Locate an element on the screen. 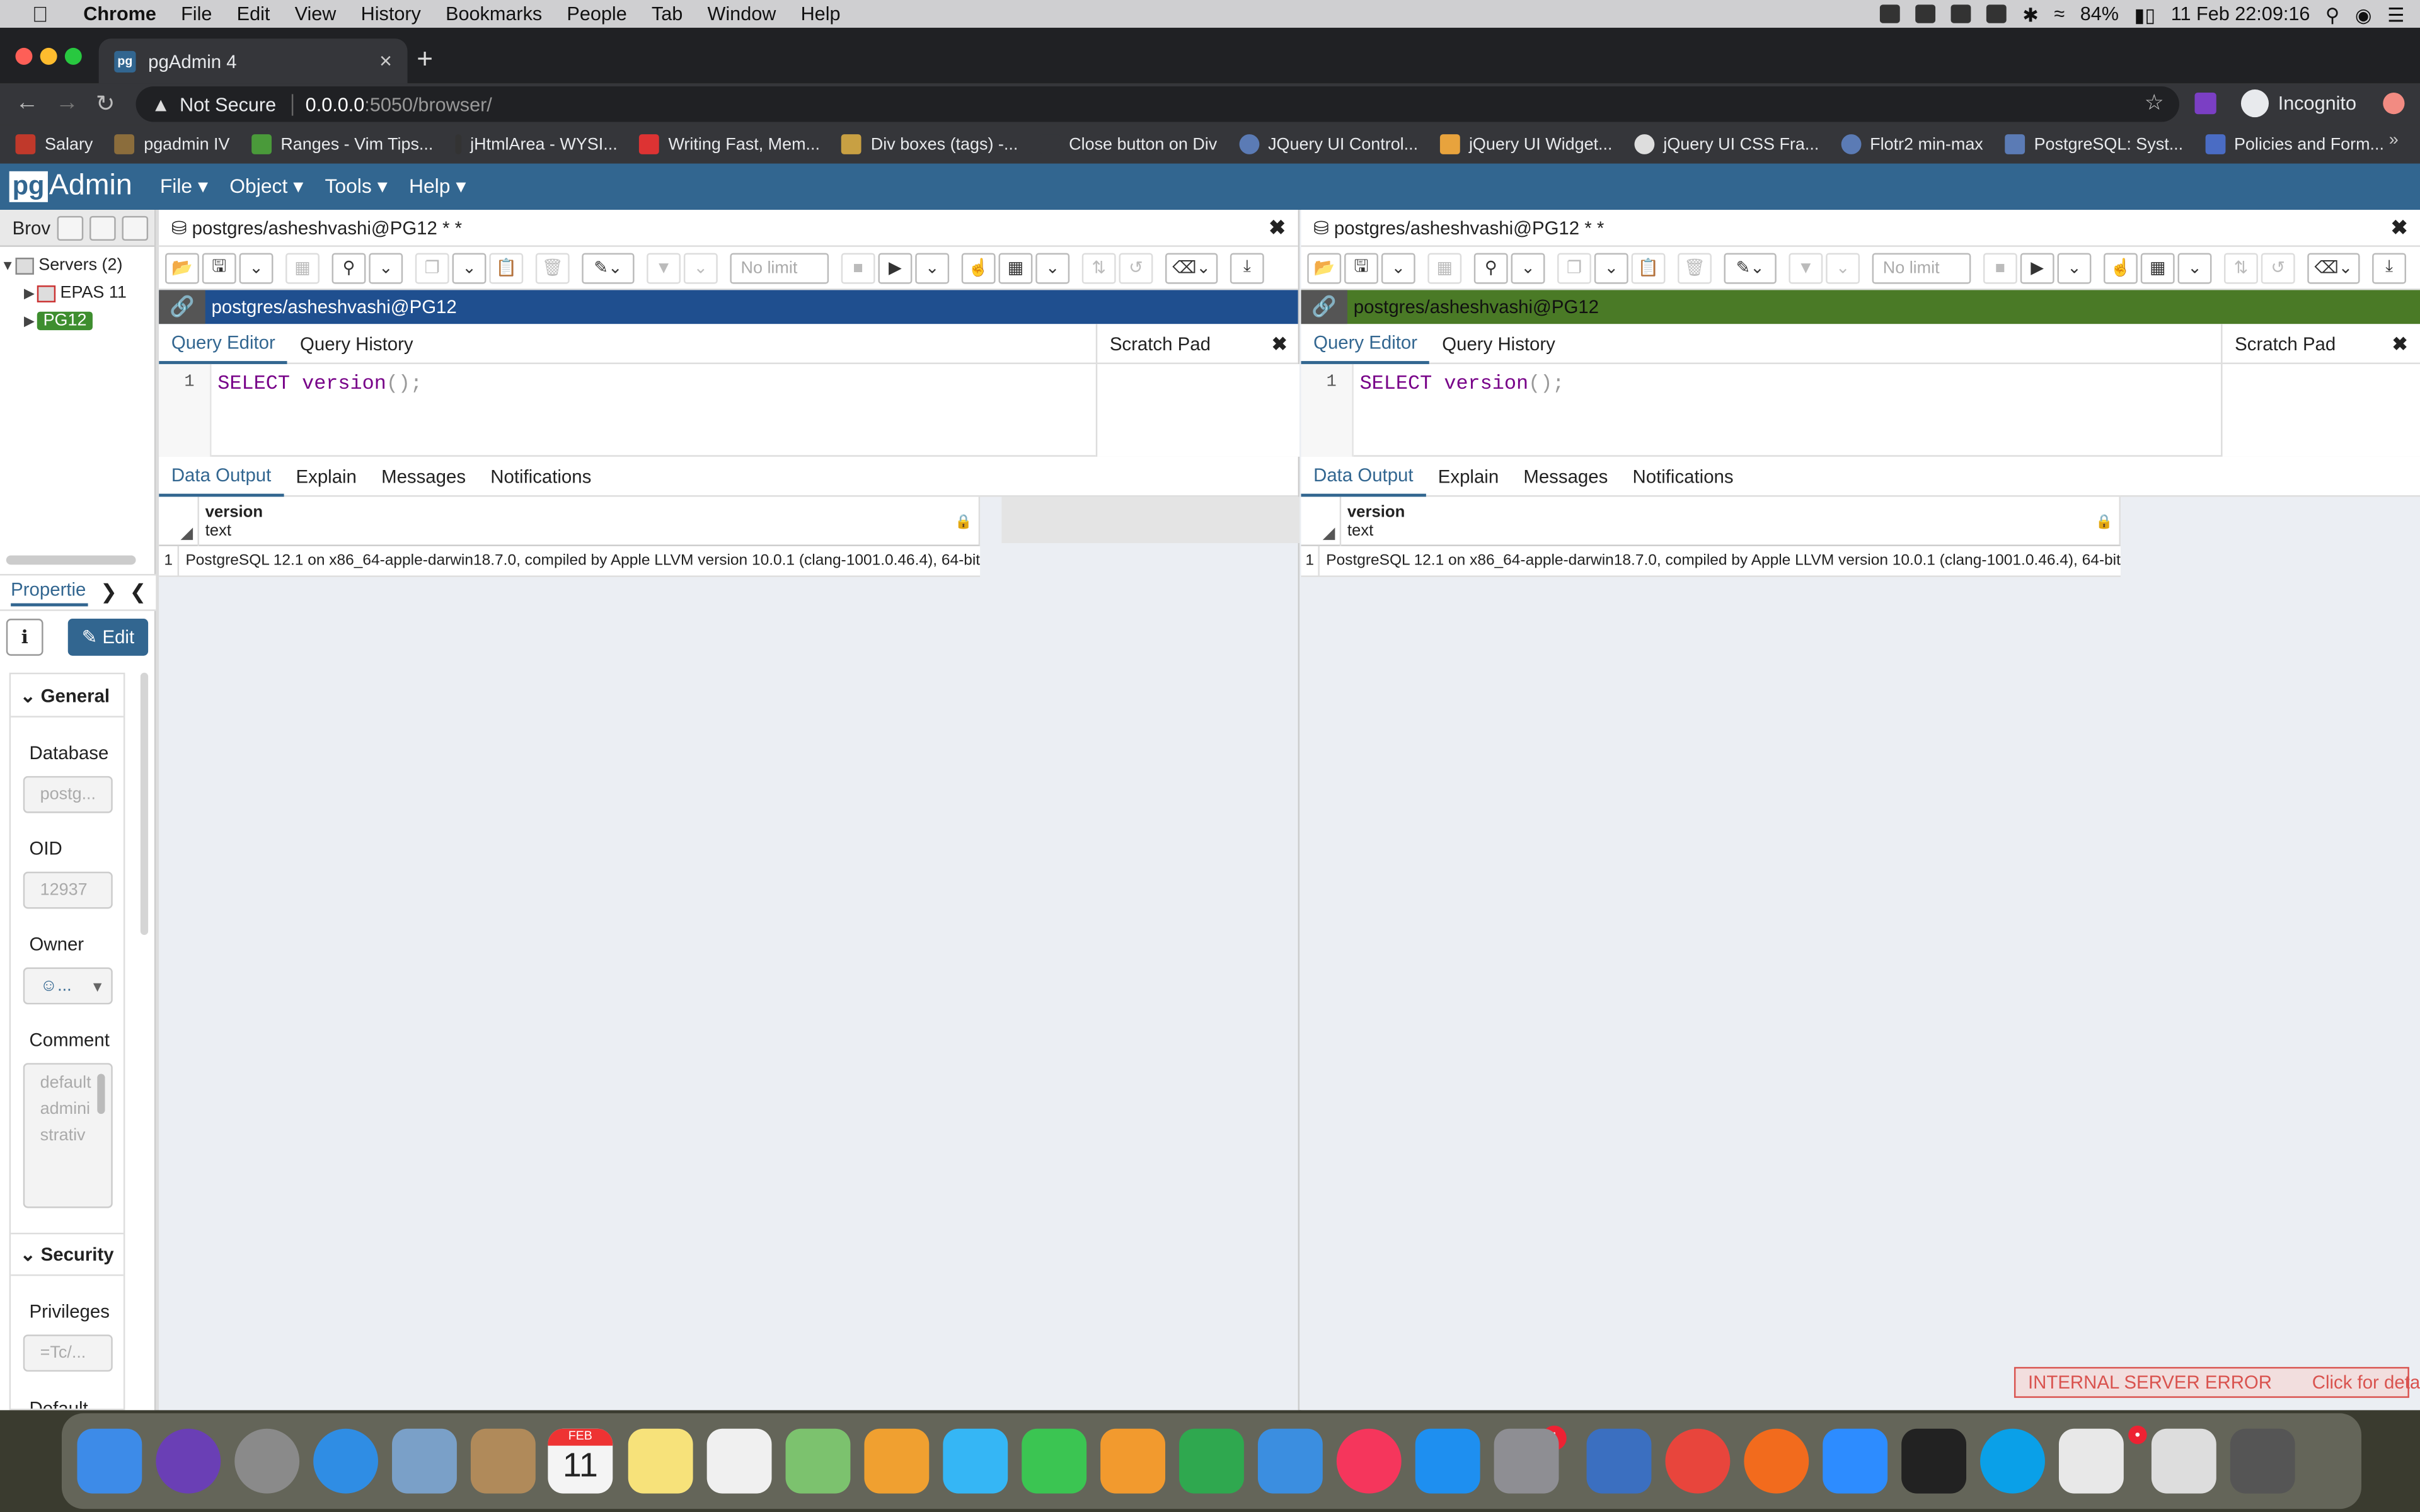 This screenshot has height=1512, width=2420. find-icon: ⚲ is located at coordinates (349, 268).